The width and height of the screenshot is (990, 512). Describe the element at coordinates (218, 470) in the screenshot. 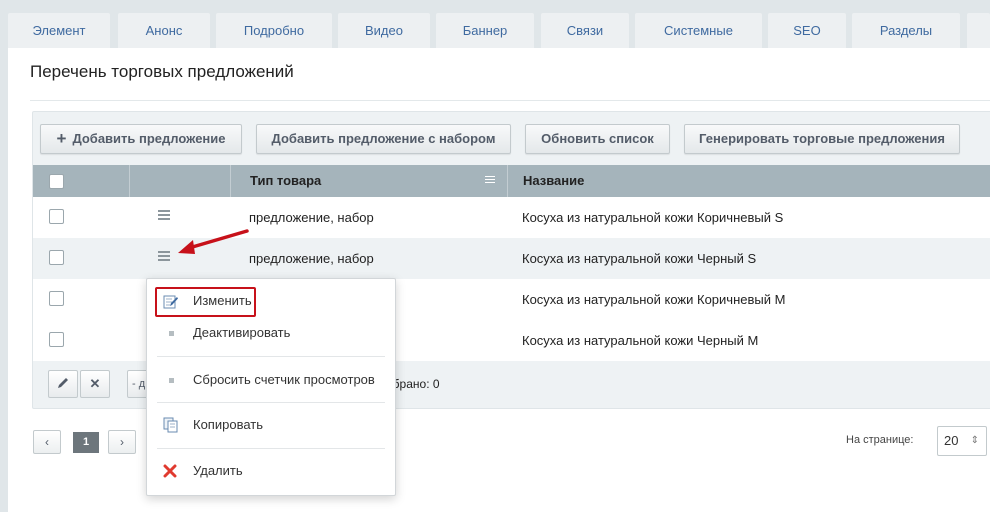

I see `menu-label-delete: Удалить` at that location.